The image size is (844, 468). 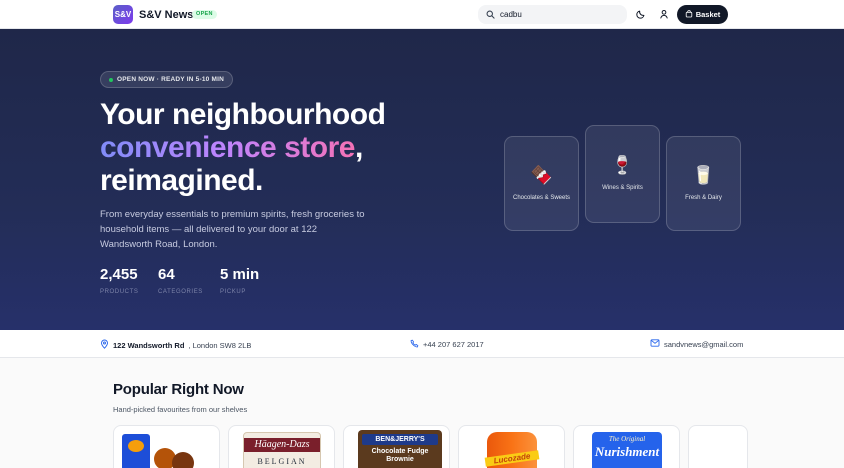 I want to click on product-variant-label: Nurishment, so click(x=627, y=451).